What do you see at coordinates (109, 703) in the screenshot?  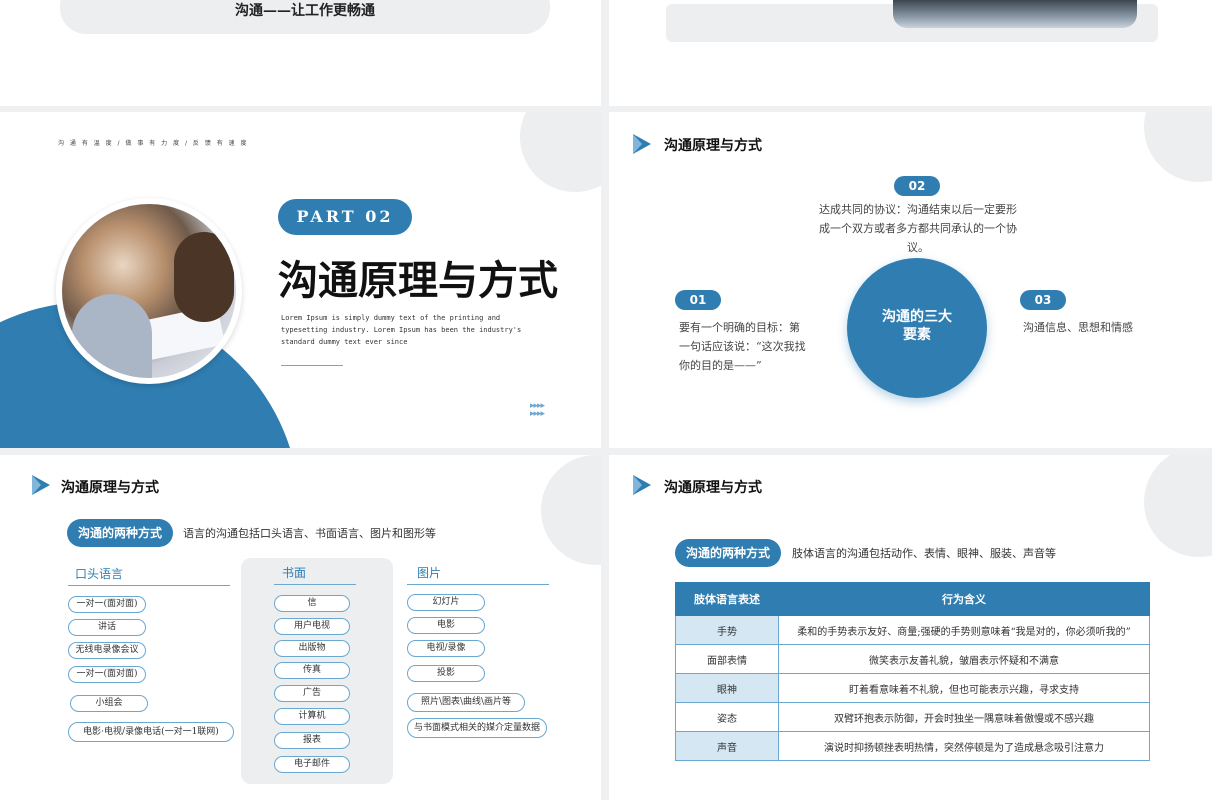 I see `oral-item: 小组会` at bounding box center [109, 703].